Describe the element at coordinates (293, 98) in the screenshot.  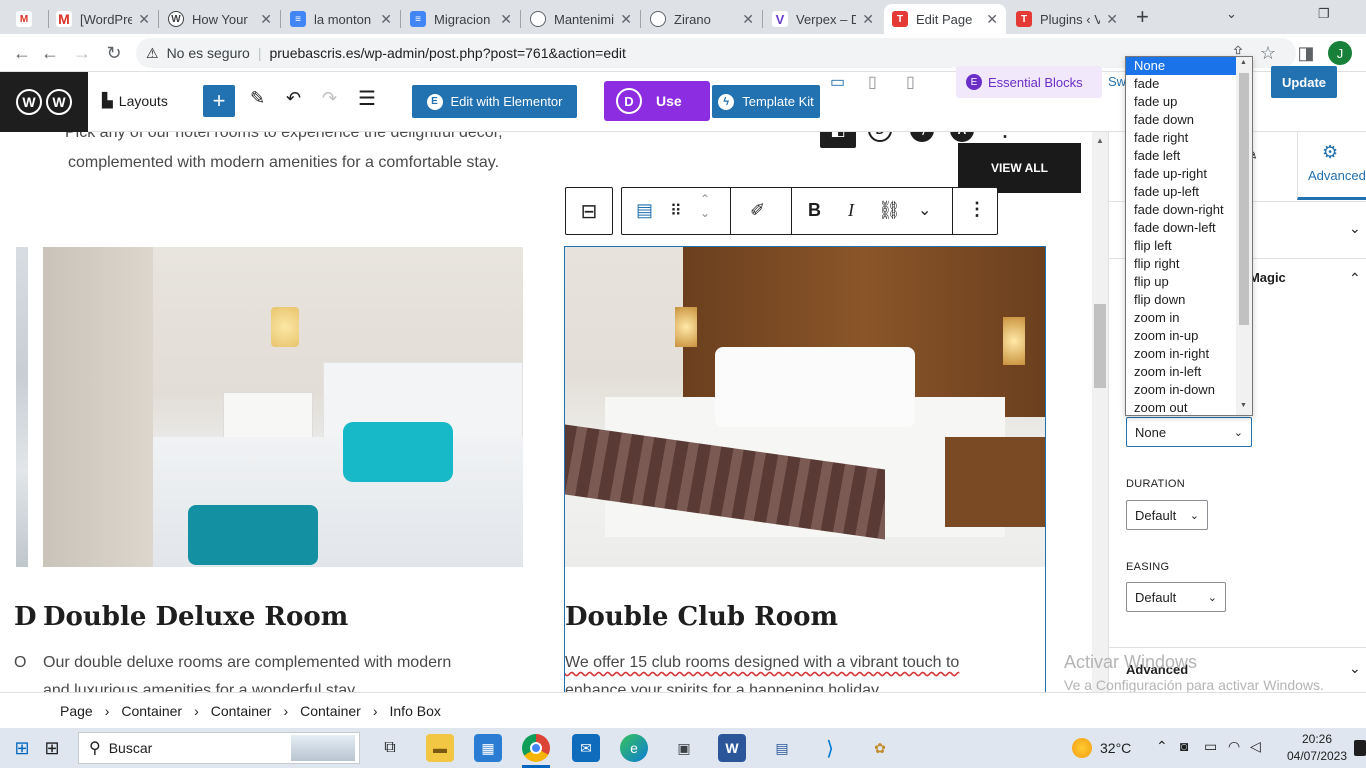
I see `undo-icon: ↶` at that location.